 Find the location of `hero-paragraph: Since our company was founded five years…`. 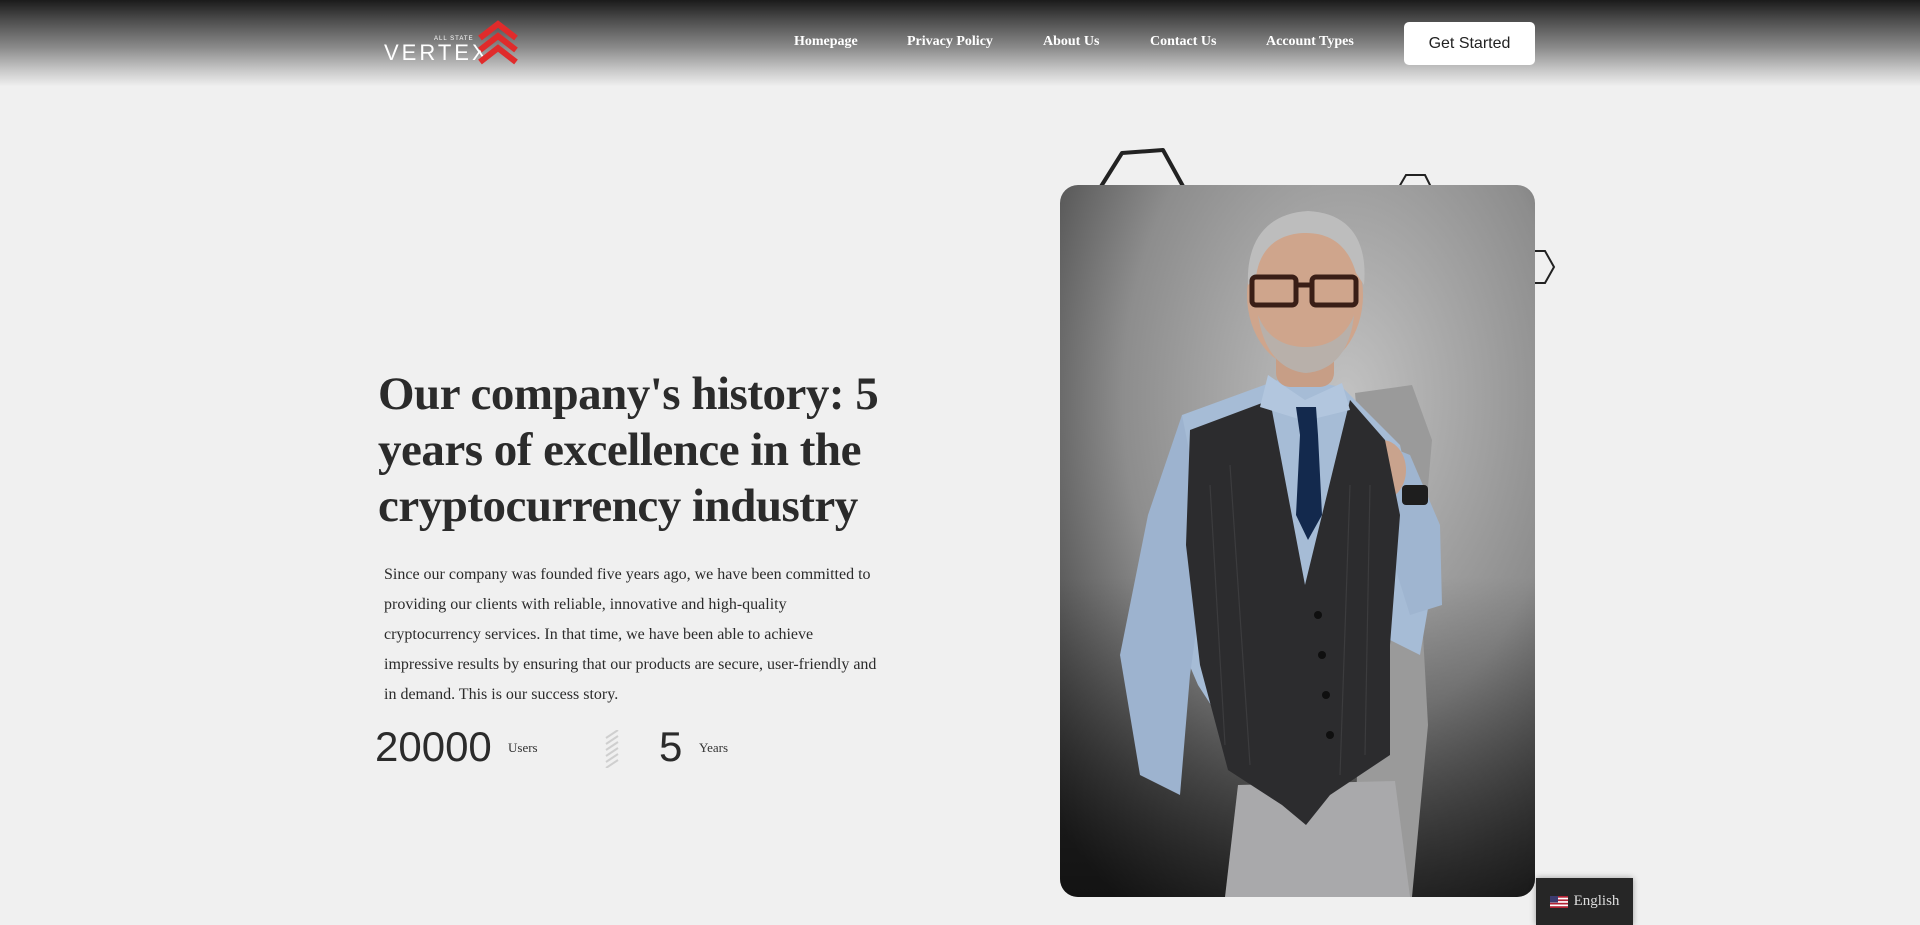

hero-paragraph: Since our company was founded five years… is located at coordinates (630, 634).